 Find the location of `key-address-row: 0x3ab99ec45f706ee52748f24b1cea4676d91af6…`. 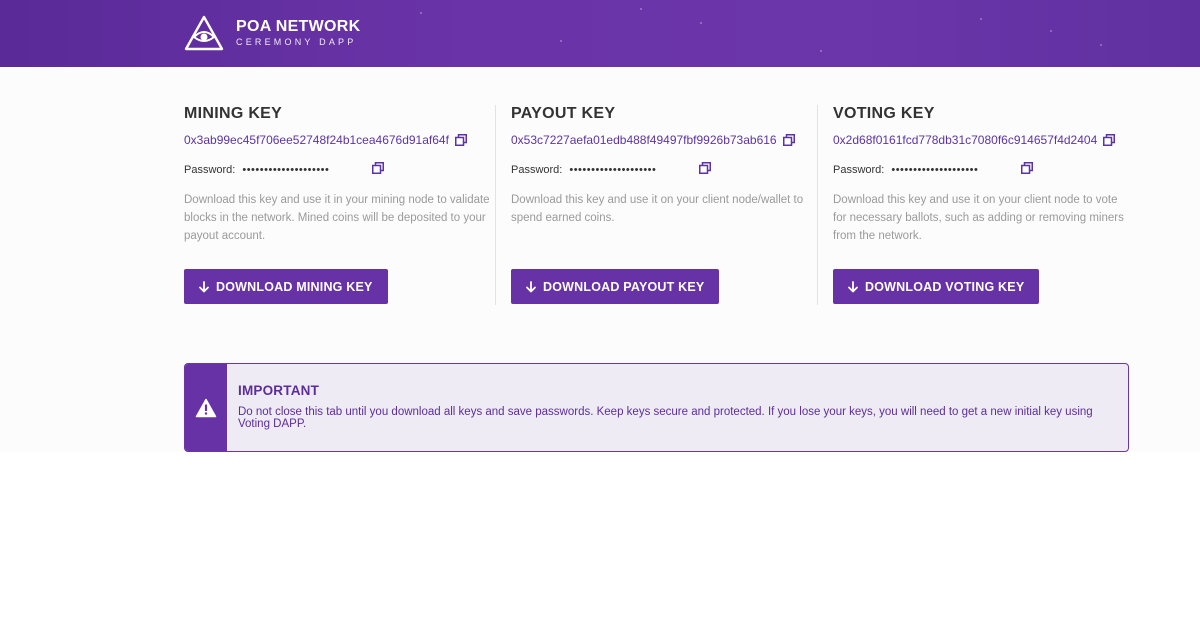

key-address-row: 0x3ab99ec45f706ee52748f24b1cea4676d91af6… is located at coordinates (339, 140).